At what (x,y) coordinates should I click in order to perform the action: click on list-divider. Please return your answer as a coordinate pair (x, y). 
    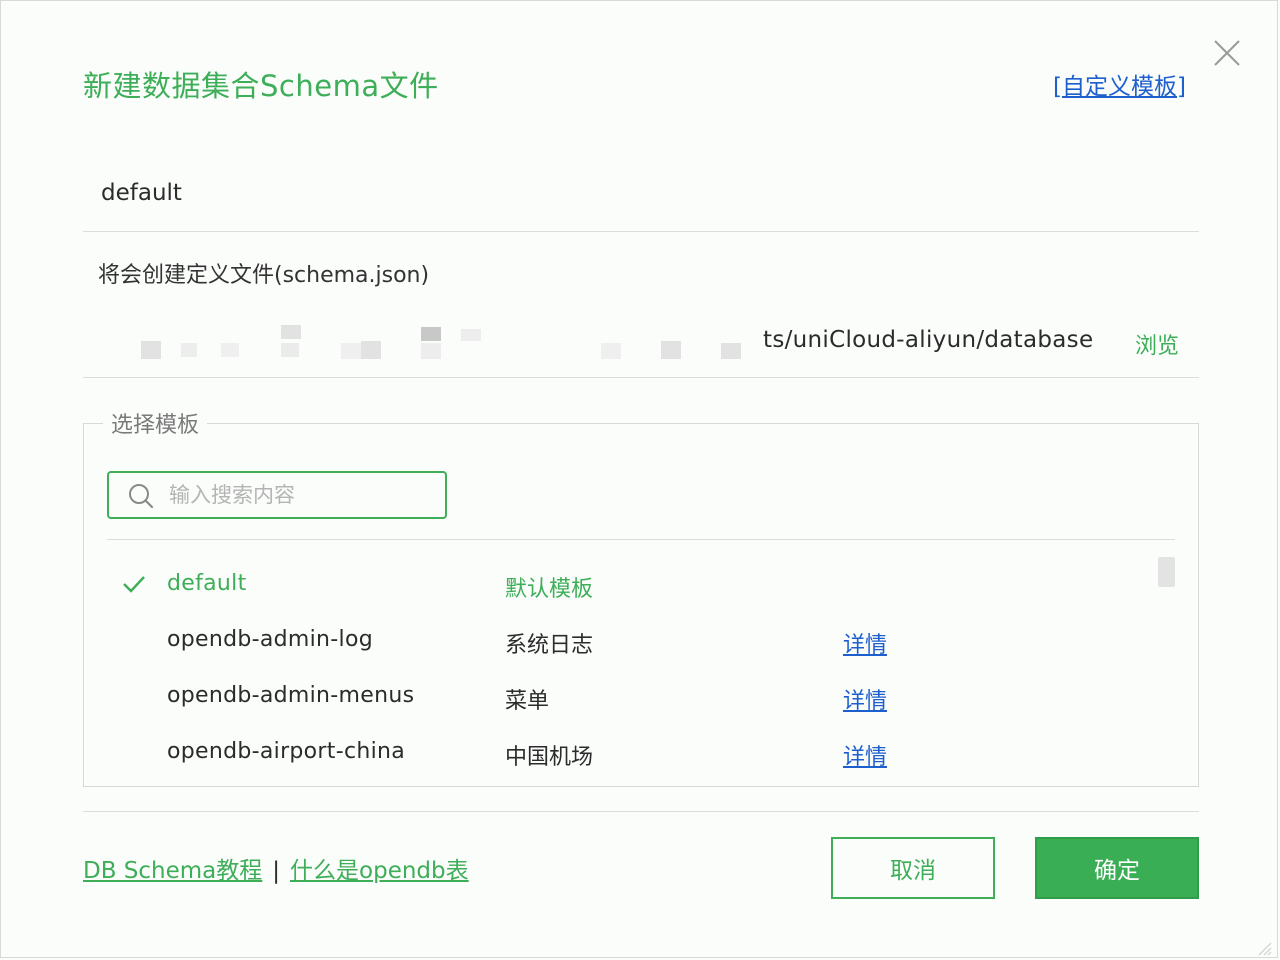
    Looking at the image, I should click on (641, 539).